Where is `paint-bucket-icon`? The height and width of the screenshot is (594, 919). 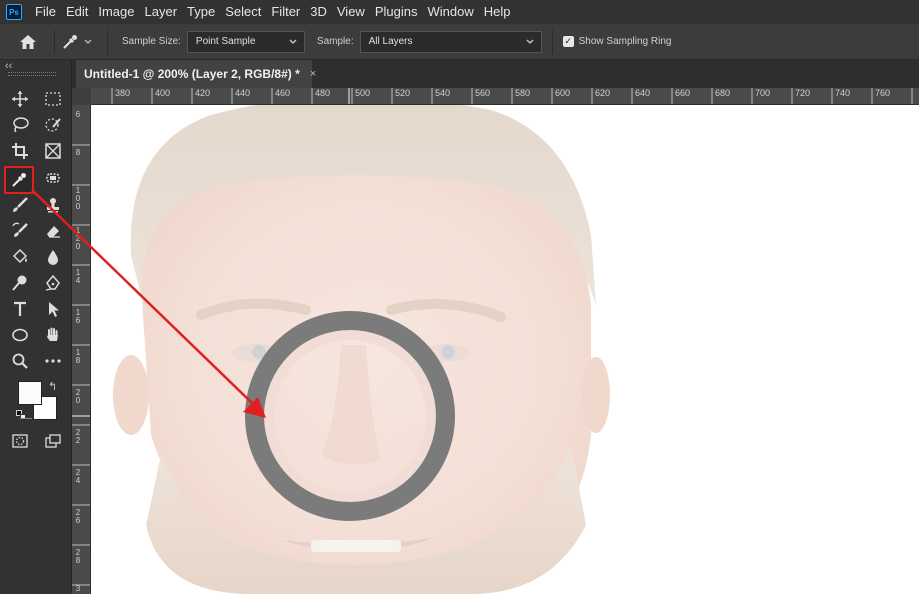
paint-bucket-icon is located at coordinates (20, 256).